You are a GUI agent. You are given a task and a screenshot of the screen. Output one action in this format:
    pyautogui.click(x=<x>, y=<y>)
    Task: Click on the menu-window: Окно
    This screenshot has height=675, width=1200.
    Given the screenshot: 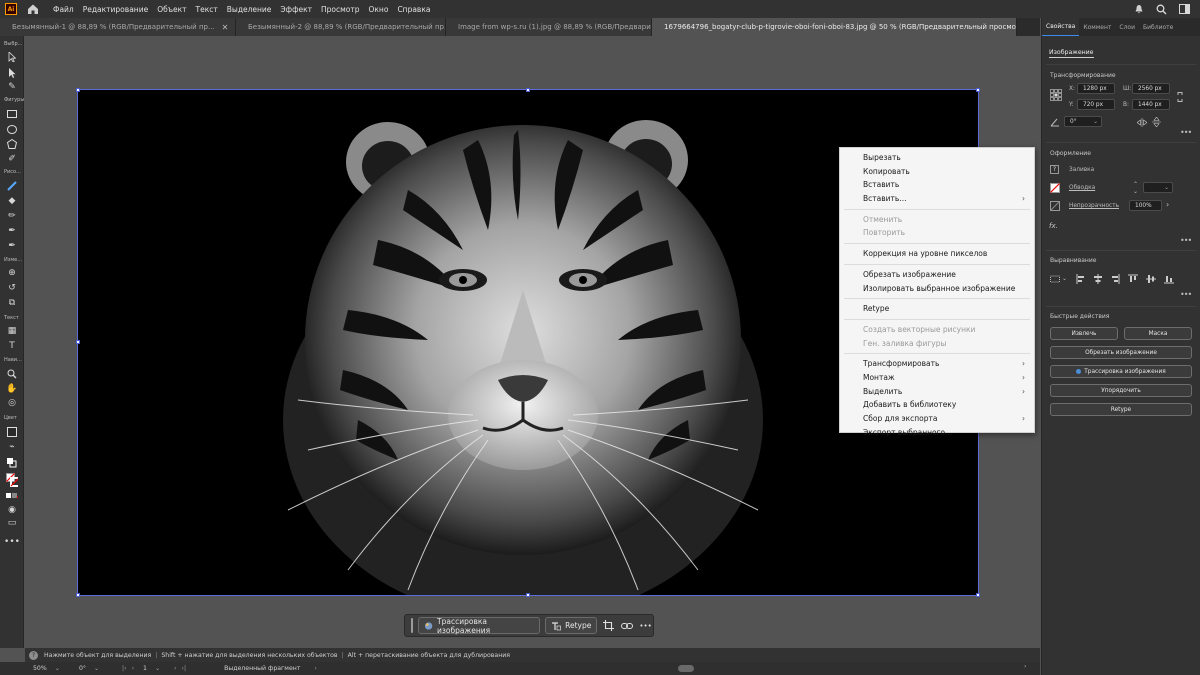 What is the action you would take?
    pyautogui.click(x=379, y=9)
    